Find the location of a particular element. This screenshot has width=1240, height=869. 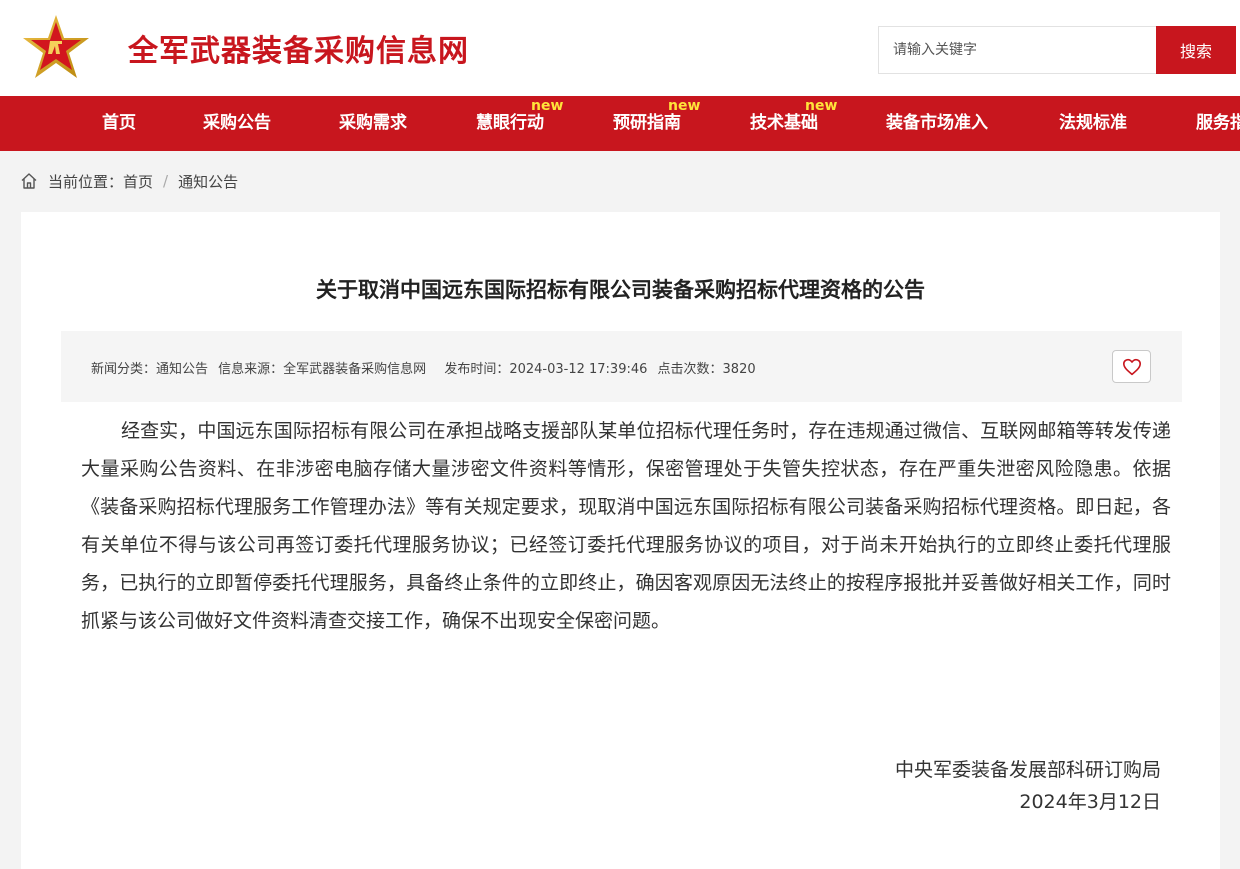

breadcrumb: 当前位置： 首页 / 通知公告 is located at coordinates (129, 181).